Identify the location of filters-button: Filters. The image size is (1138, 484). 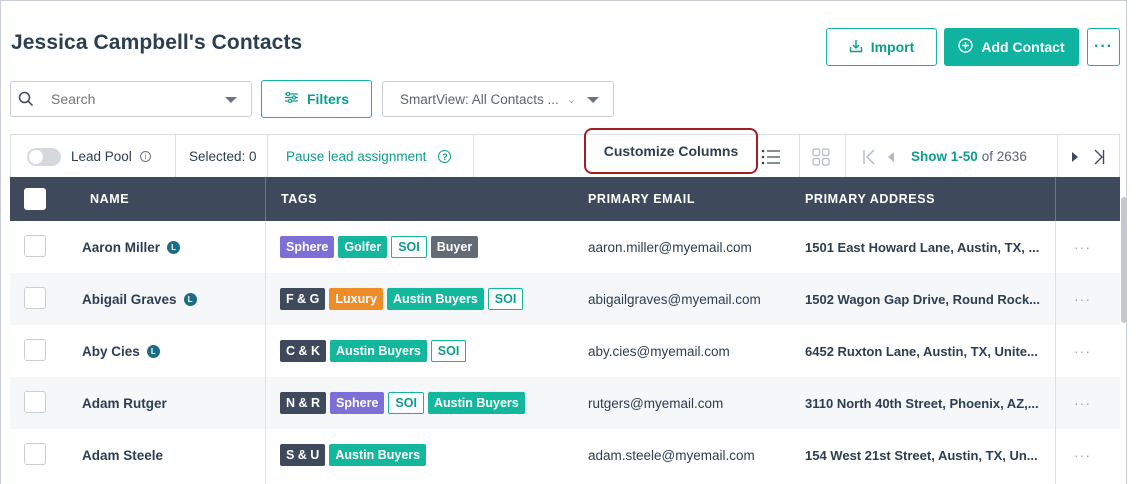
(316, 99).